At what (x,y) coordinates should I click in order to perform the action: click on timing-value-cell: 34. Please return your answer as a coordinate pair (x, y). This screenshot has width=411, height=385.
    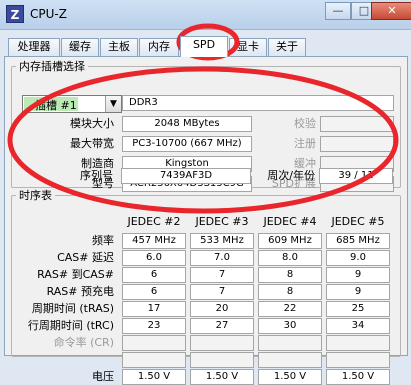
    Looking at the image, I should click on (358, 326).